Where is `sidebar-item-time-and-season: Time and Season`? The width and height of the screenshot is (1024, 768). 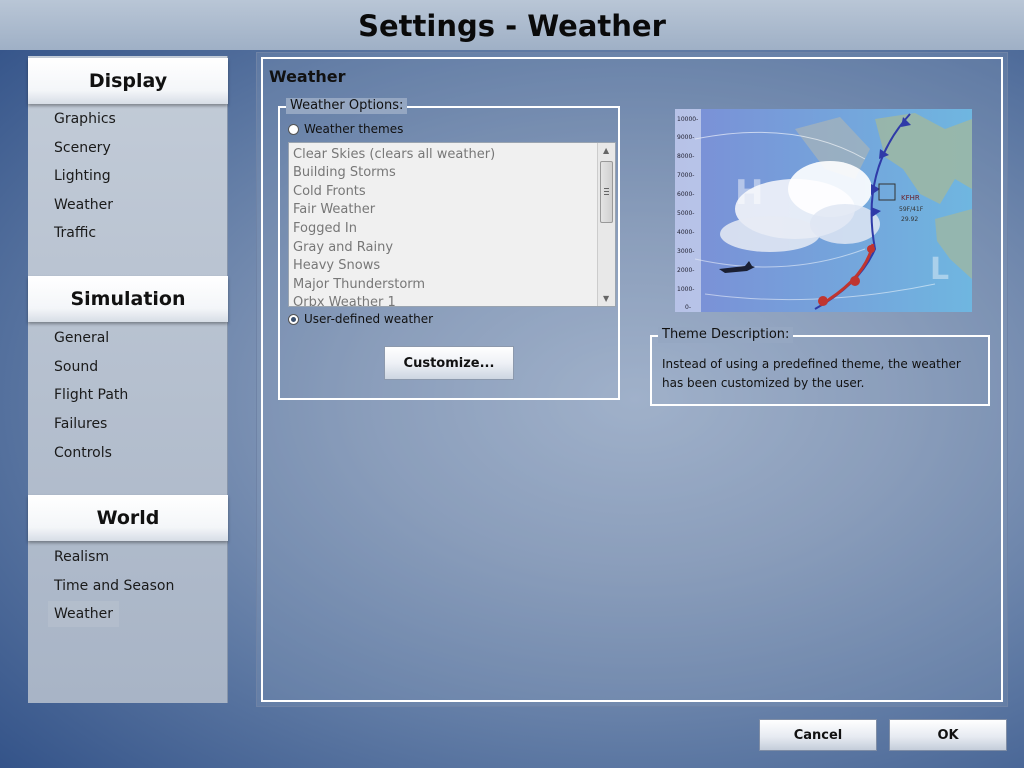
sidebar-item-time-and-season: Time and Season is located at coordinates (114, 586).